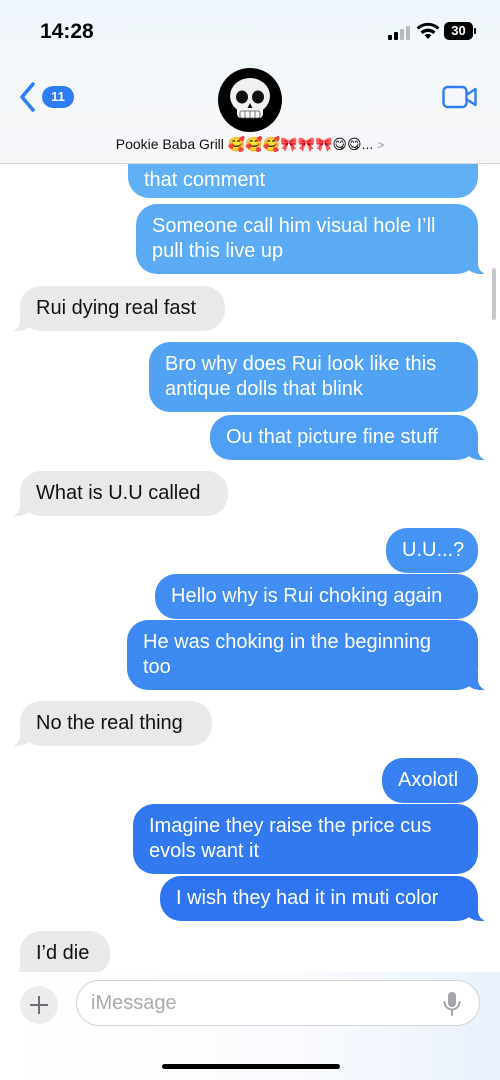 The width and height of the screenshot is (500, 1080). I want to click on back-button: 11, so click(49, 97).